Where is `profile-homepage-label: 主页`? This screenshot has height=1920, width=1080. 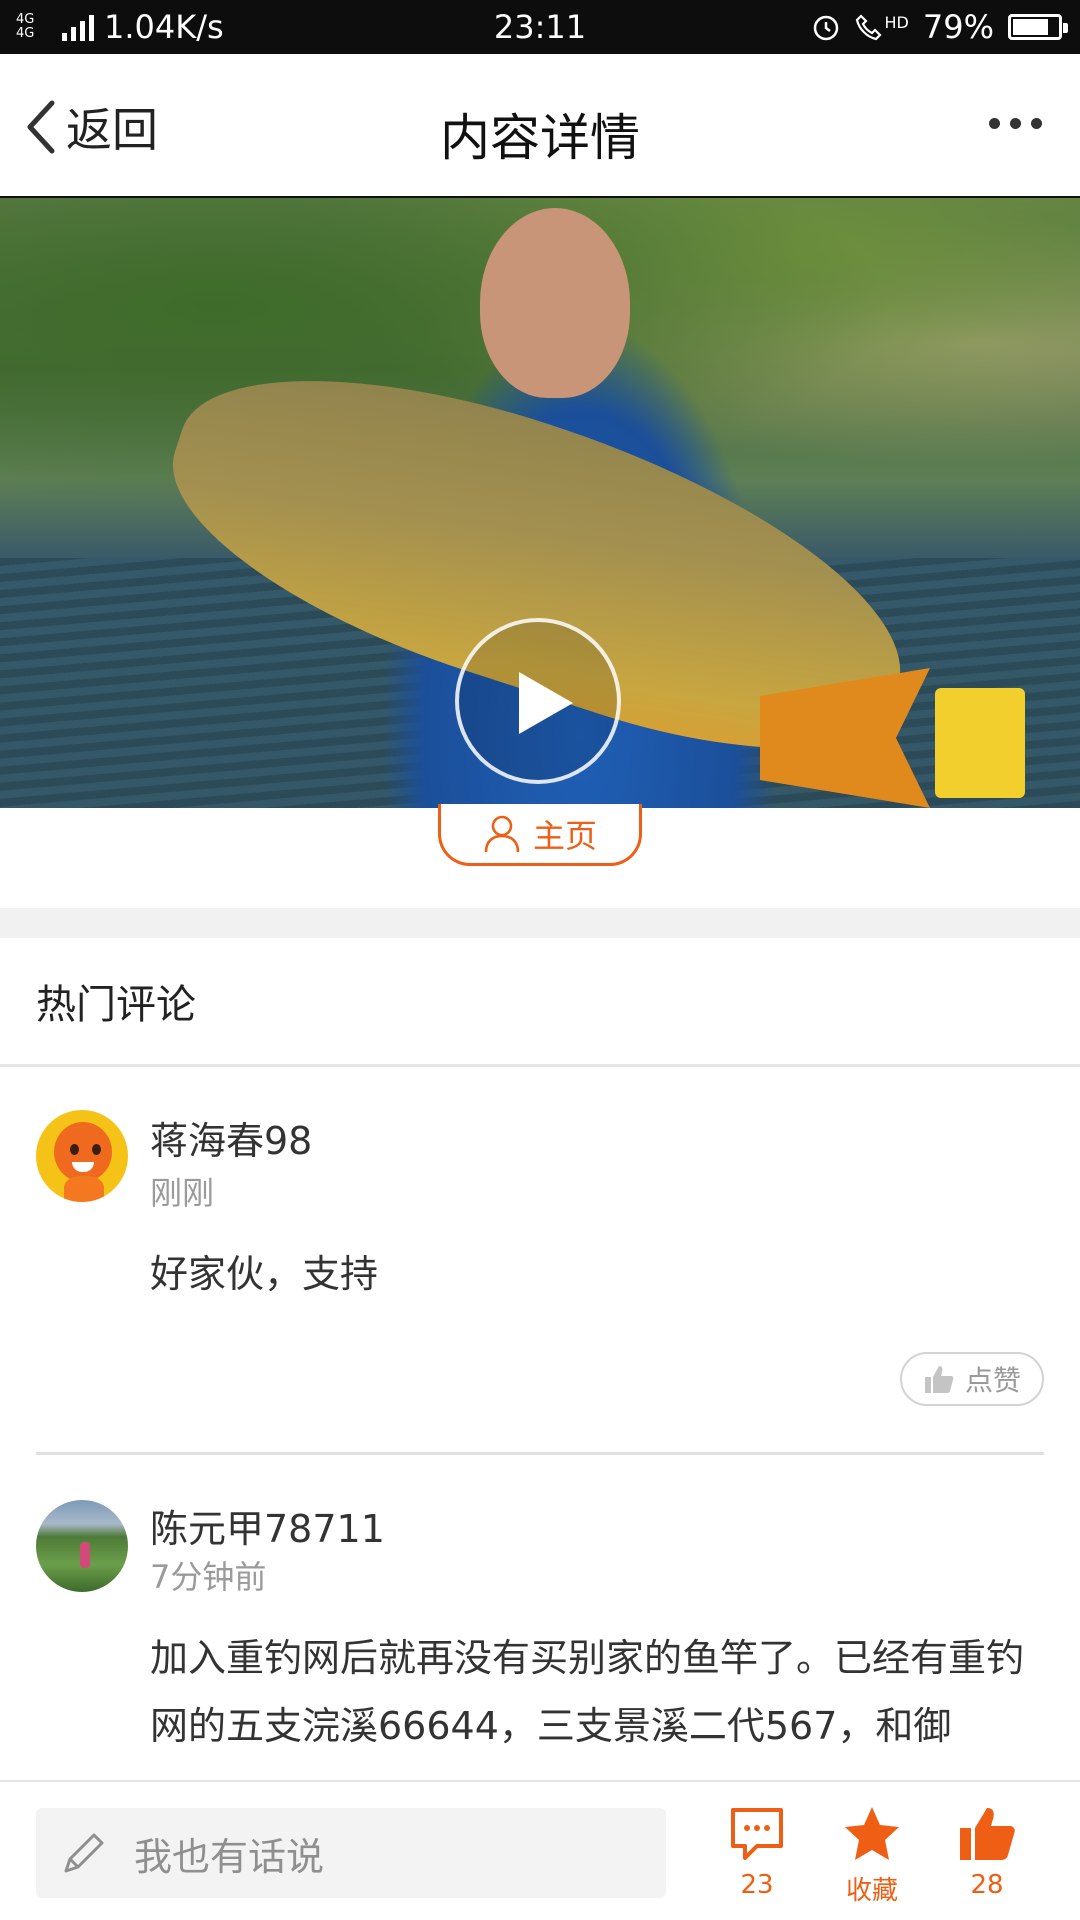
profile-homepage-label: 主页 is located at coordinates (564, 835).